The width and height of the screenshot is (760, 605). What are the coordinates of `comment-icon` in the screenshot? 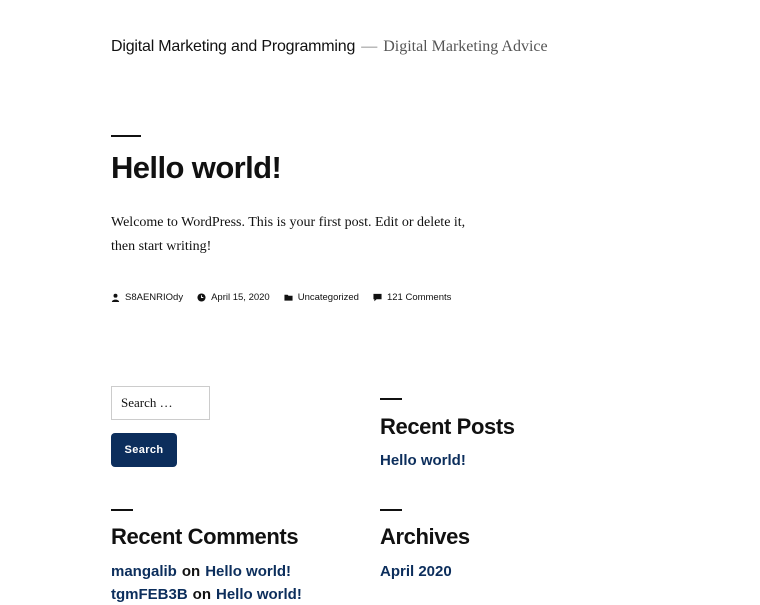 It's located at (377, 297).